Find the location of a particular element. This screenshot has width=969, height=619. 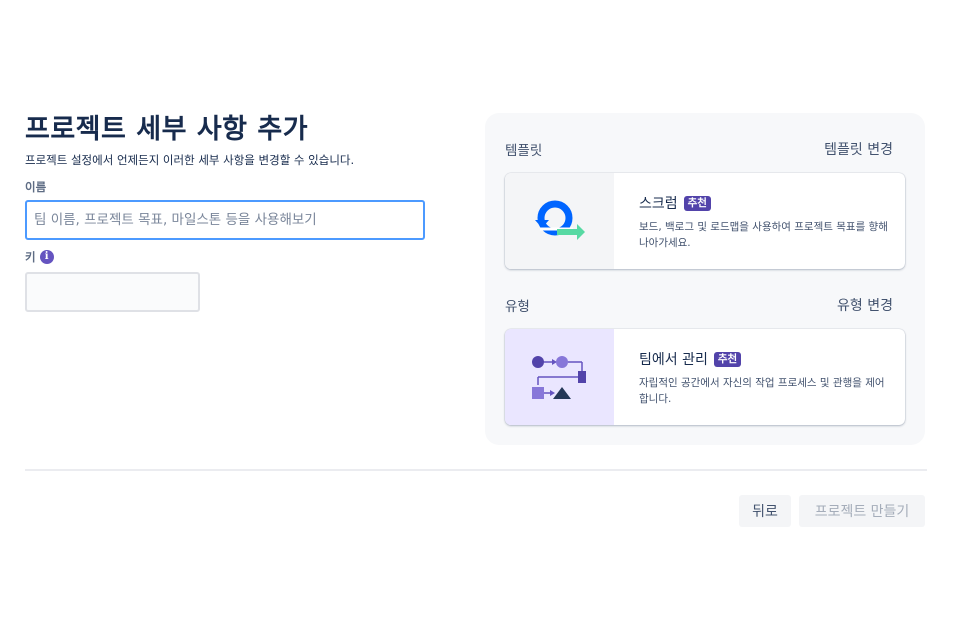

template-section-header: 템플릿 템플릿 변경 is located at coordinates (699, 149).